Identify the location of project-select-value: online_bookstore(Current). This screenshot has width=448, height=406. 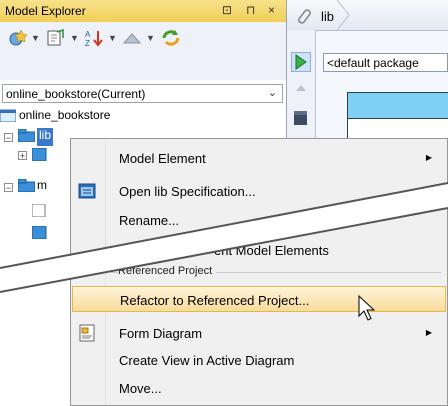
(76, 94).